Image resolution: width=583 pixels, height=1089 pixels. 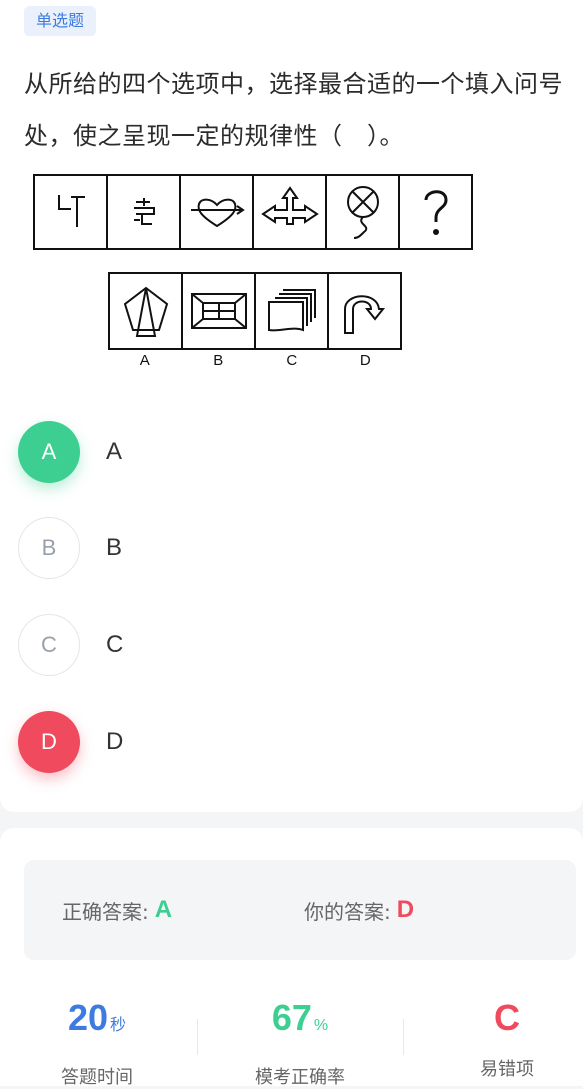 I want to click on frame-rect-icon, so click(x=219, y=311).